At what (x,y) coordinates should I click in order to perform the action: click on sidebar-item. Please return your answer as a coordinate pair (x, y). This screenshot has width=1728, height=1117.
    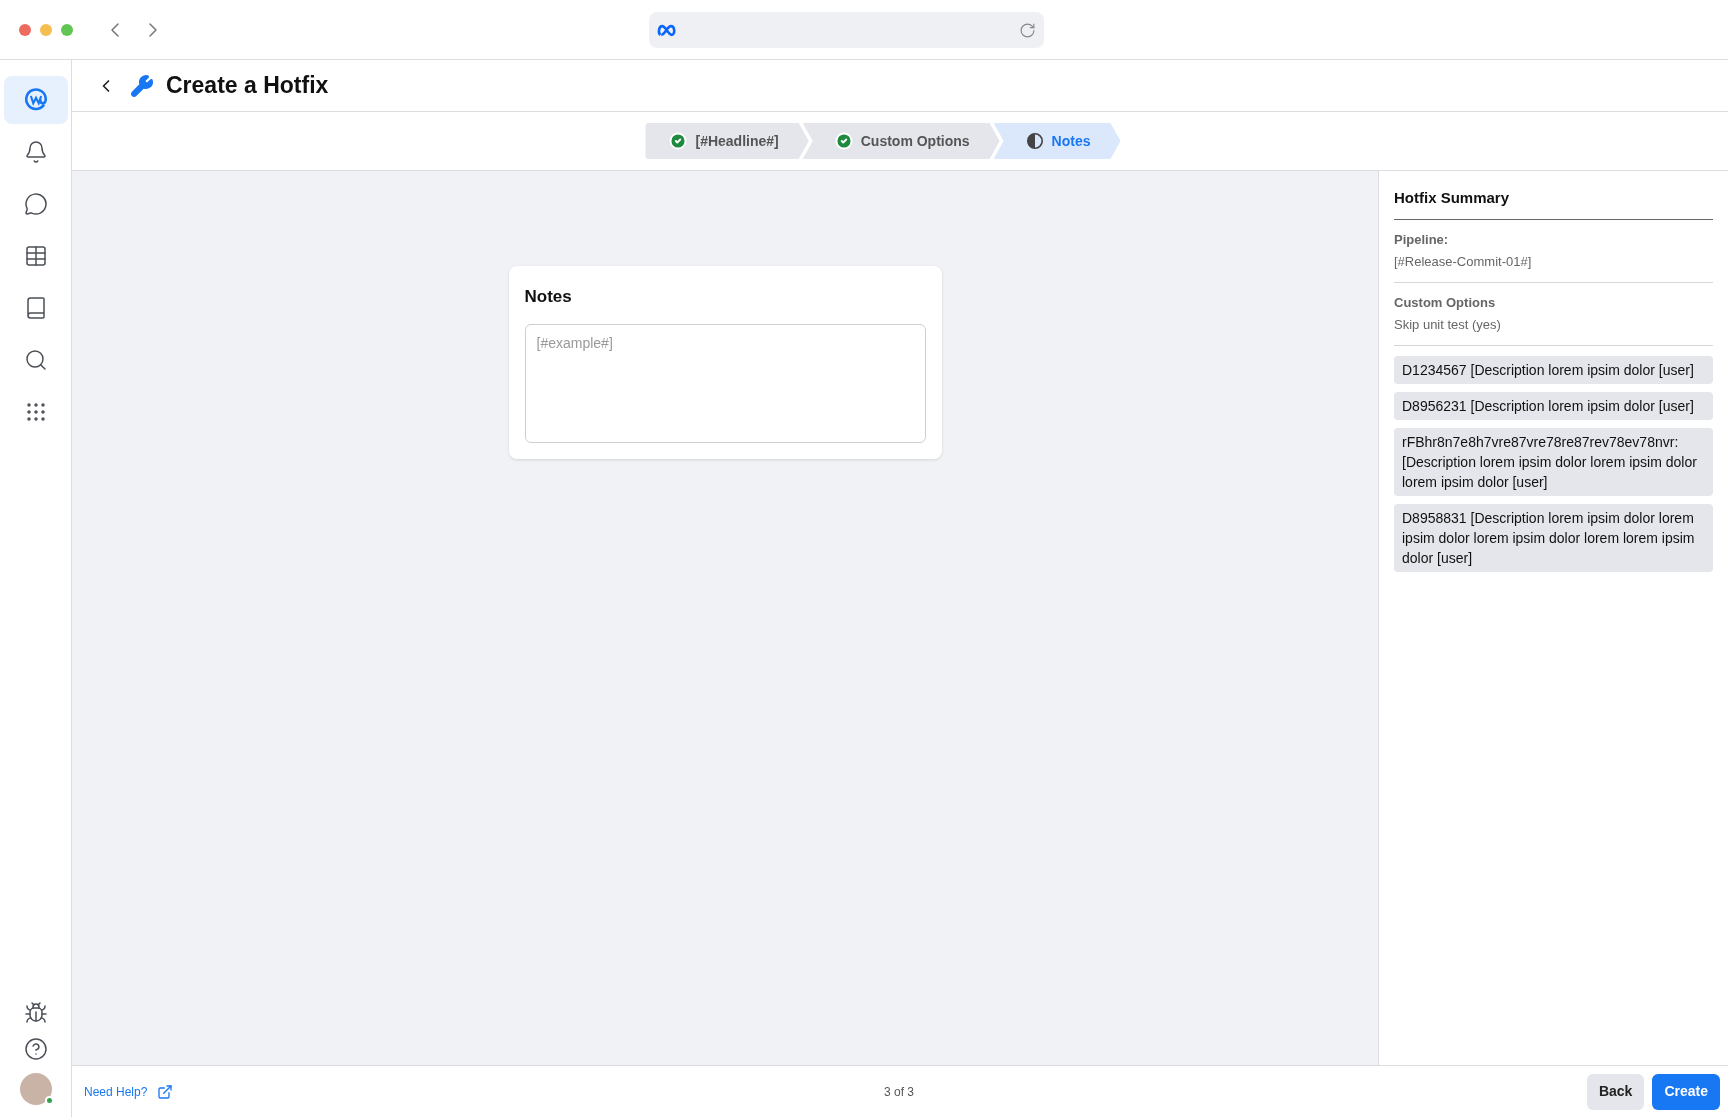
    Looking at the image, I should click on (35, 100).